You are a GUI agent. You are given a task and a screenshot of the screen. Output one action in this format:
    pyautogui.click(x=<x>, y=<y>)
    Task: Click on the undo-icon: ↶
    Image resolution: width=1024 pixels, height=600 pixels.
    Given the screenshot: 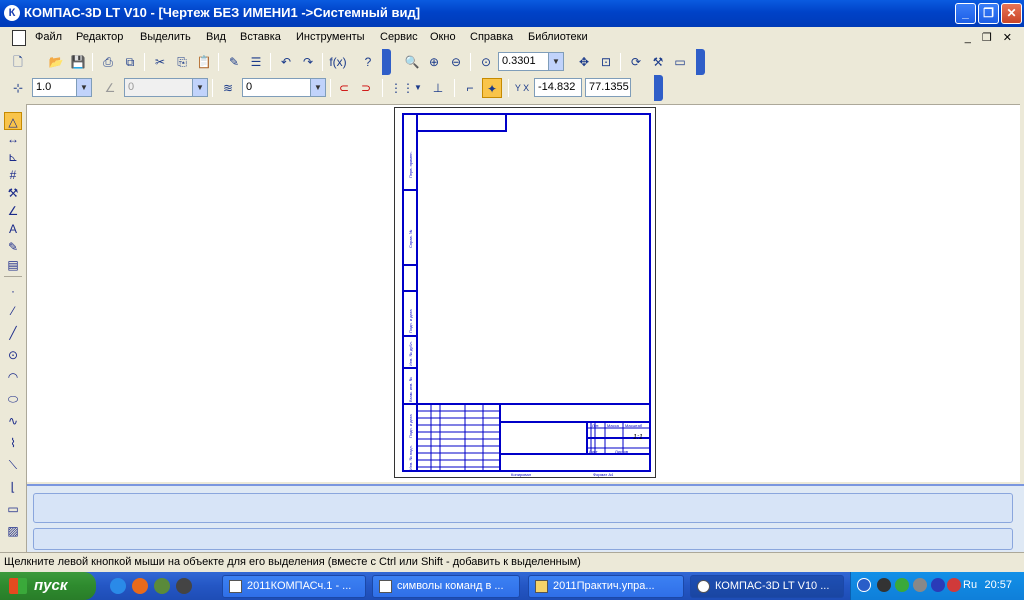 What is the action you would take?
    pyautogui.click(x=286, y=62)
    